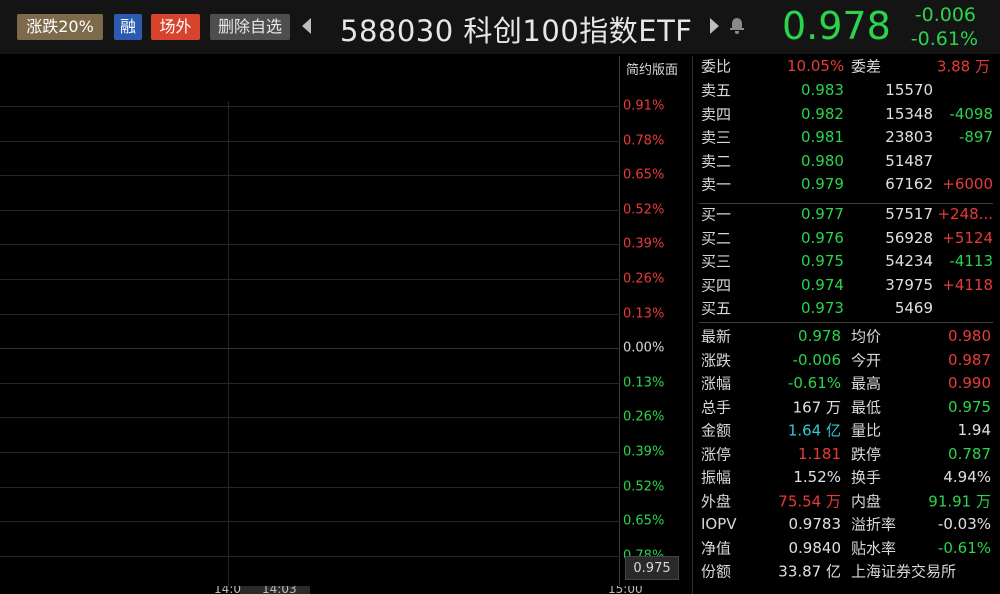  I want to click on percent-scale-label: 0.26%, so click(644, 417).